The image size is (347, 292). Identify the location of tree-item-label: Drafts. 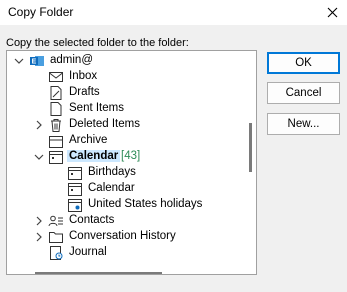
(84, 92).